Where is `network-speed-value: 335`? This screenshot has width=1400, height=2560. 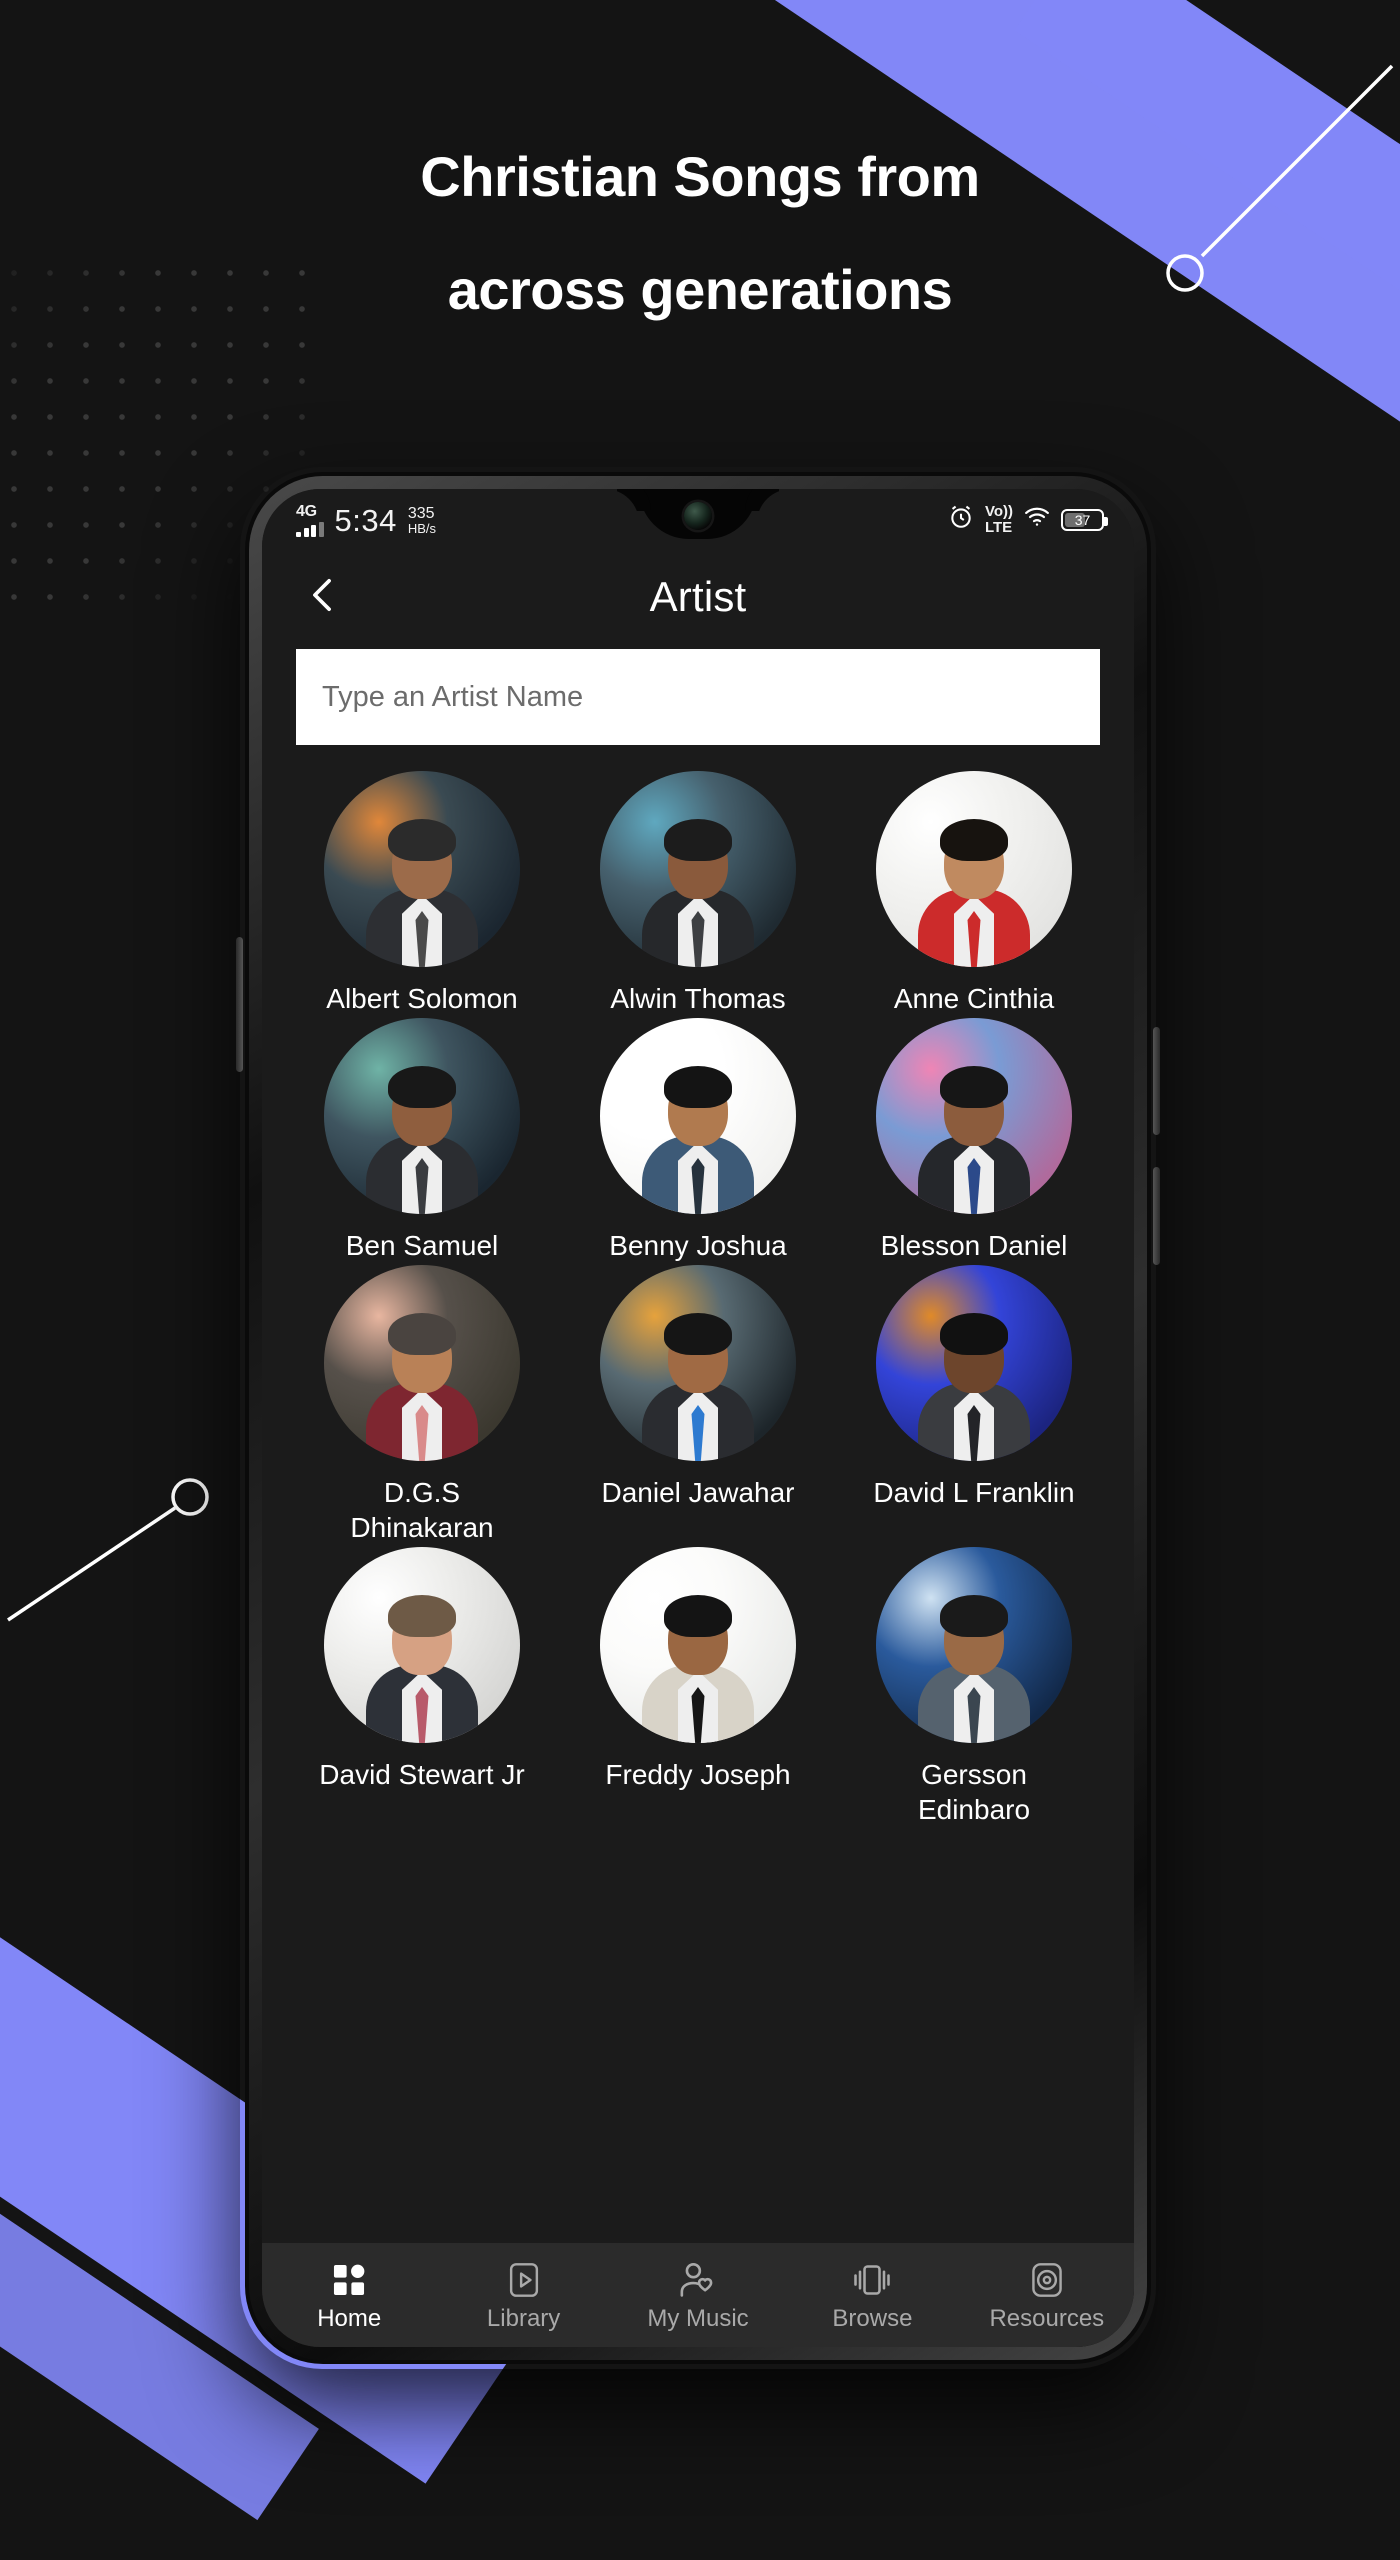 network-speed-value: 335 is located at coordinates (421, 514).